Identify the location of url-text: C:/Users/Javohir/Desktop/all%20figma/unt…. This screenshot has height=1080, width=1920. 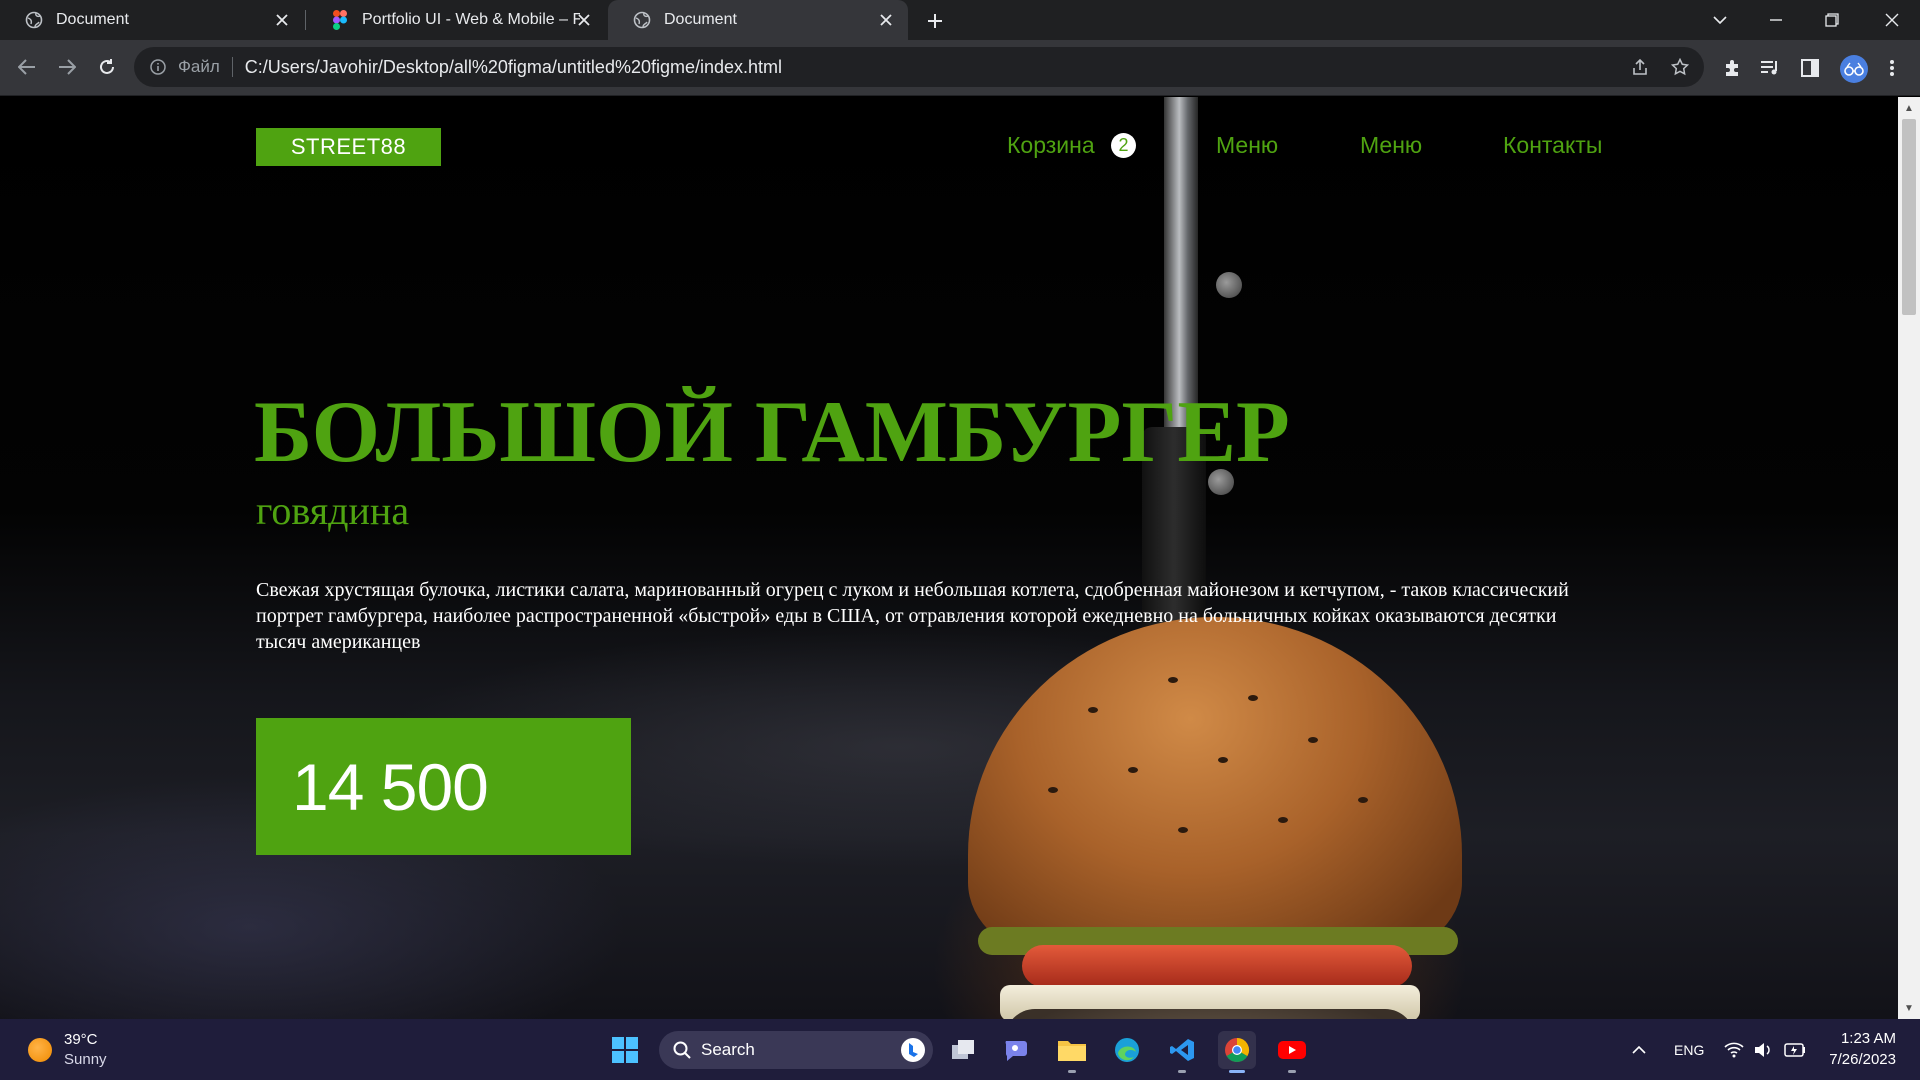
(513, 67).